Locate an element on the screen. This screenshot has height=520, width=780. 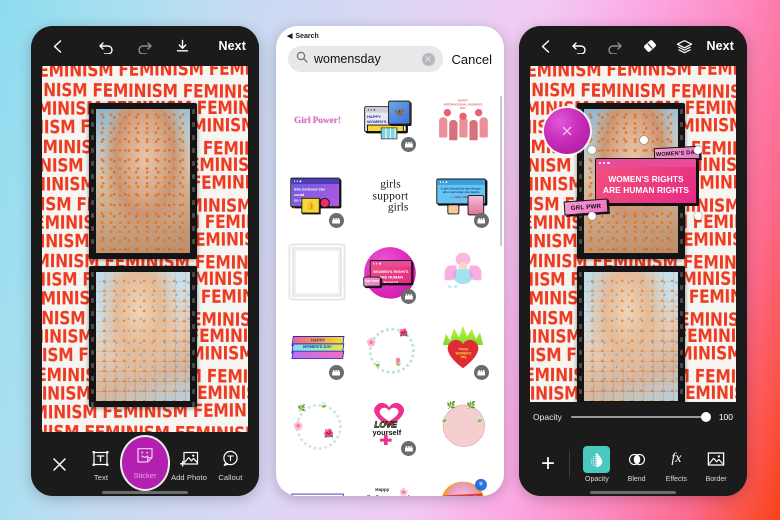
sticker-delete-button is located at coordinates (567, 131).